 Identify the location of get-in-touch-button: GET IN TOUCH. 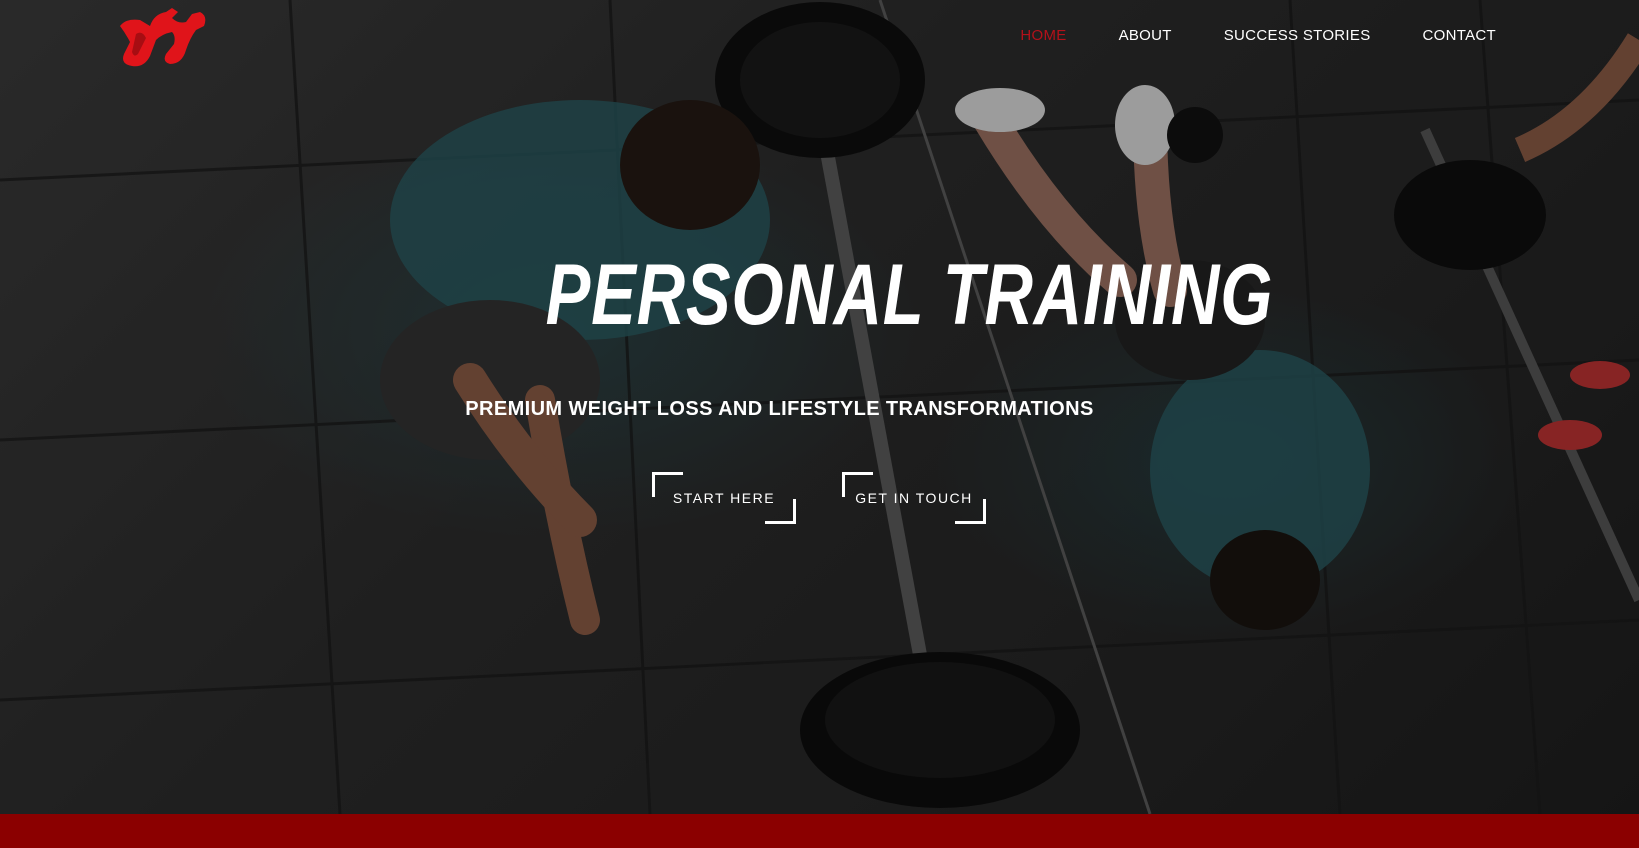
(914, 498).